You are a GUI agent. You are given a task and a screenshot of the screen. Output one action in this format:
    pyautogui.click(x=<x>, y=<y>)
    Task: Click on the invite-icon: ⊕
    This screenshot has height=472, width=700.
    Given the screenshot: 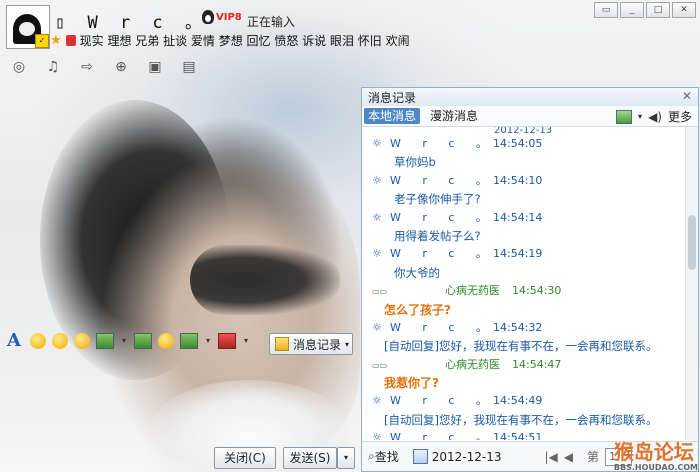 What is the action you would take?
    pyautogui.click(x=121, y=67)
    